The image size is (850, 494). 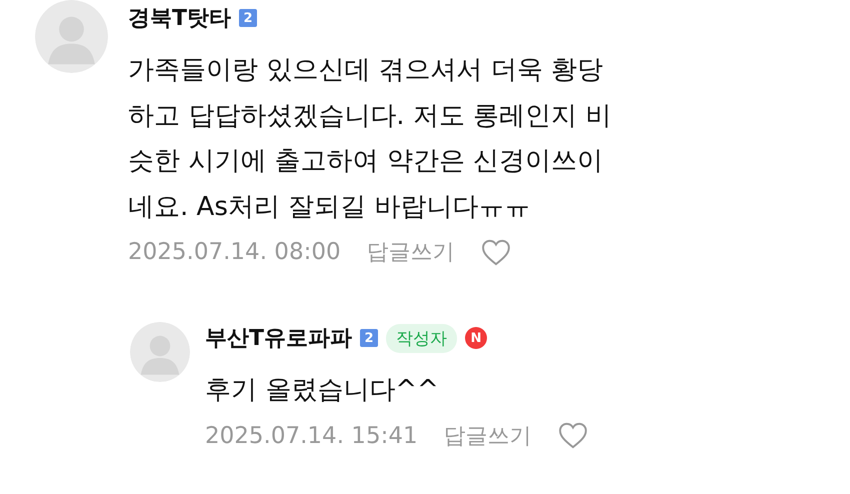 I want to click on comment-date: 2025.07.14. 08:00, so click(x=234, y=252).